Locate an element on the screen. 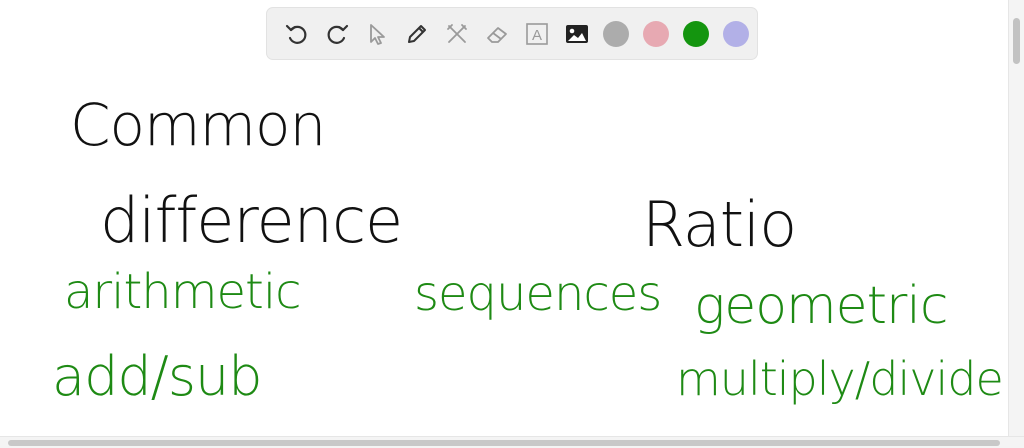 The image size is (1024, 448). color-pink-swatch is located at coordinates (656, 33).